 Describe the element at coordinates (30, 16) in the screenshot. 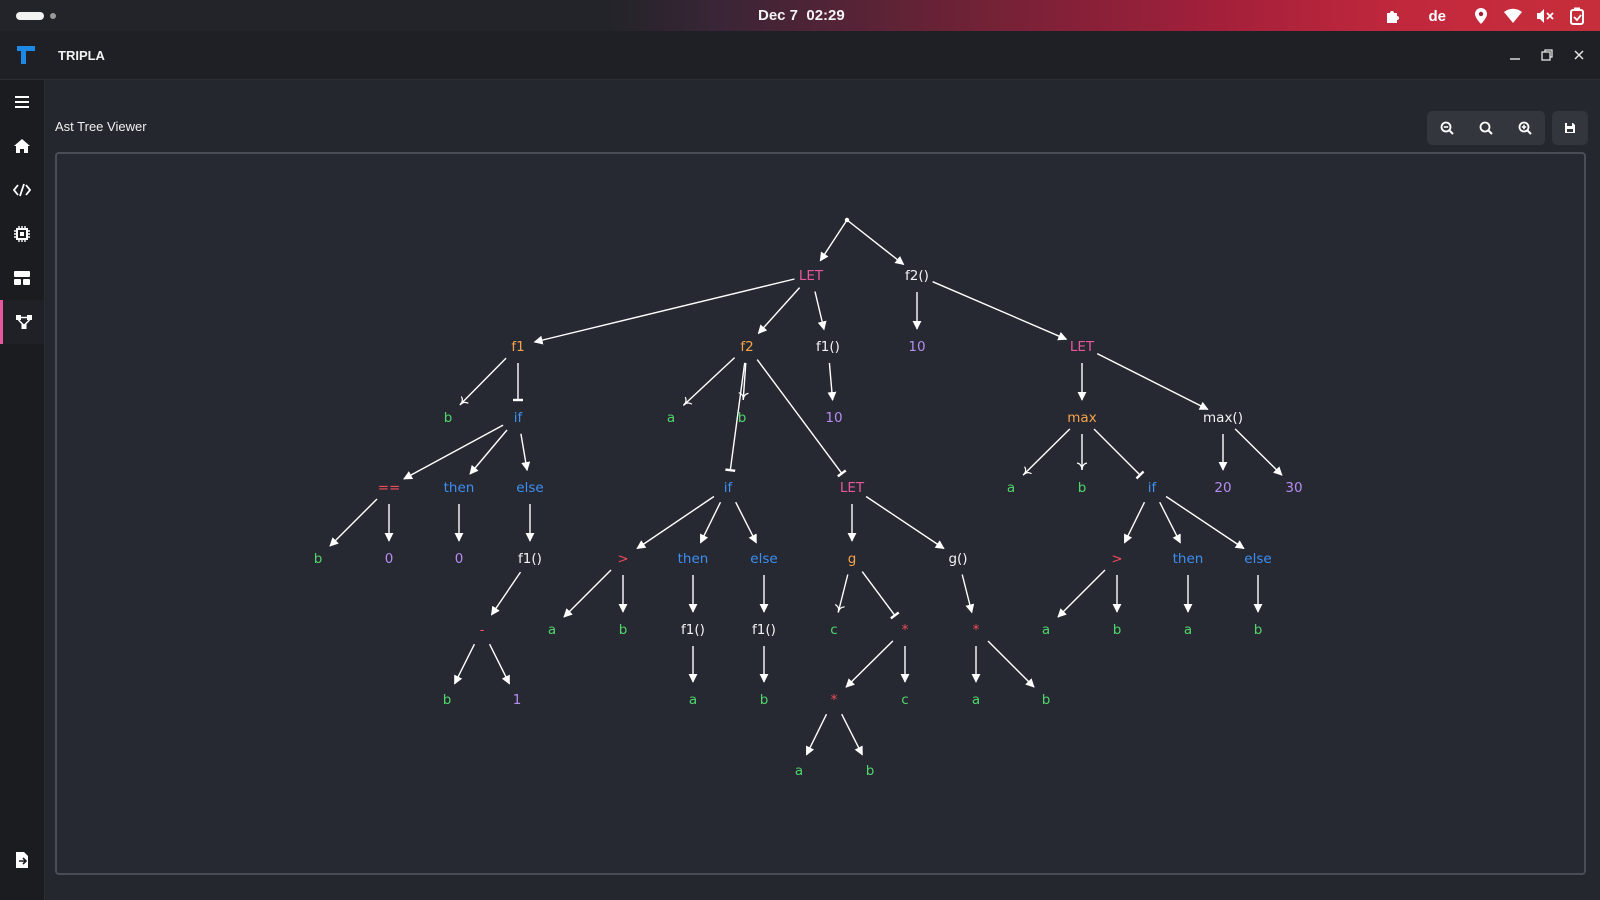

I see `activities-indicator` at that location.